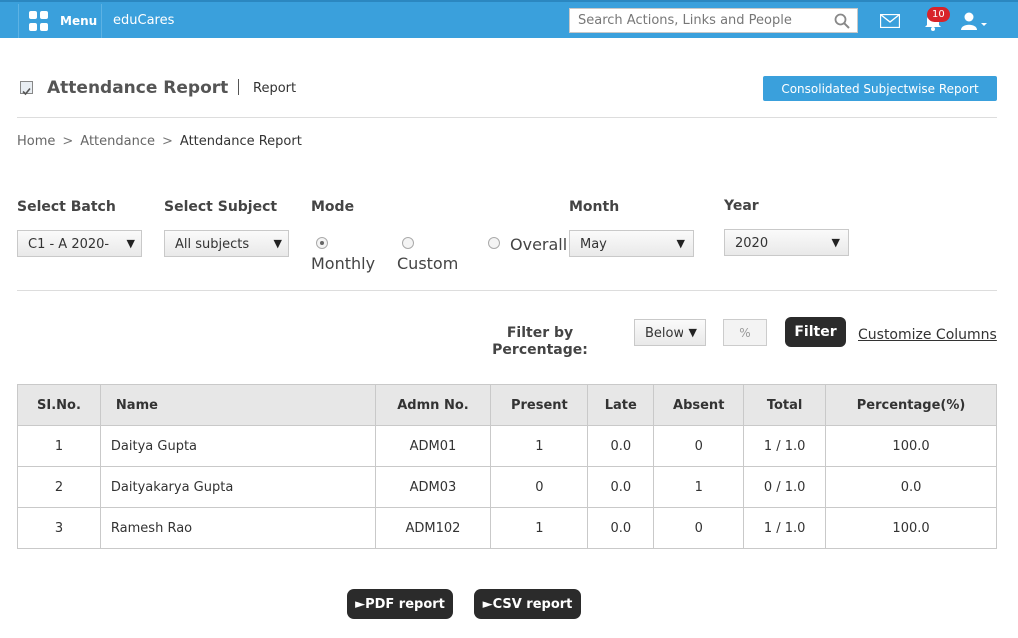 This screenshot has width=1018, height=638. Describe the element at coordinates (428, 263) in the screenshot. I see `mode-custom-label: Custom` at that location.